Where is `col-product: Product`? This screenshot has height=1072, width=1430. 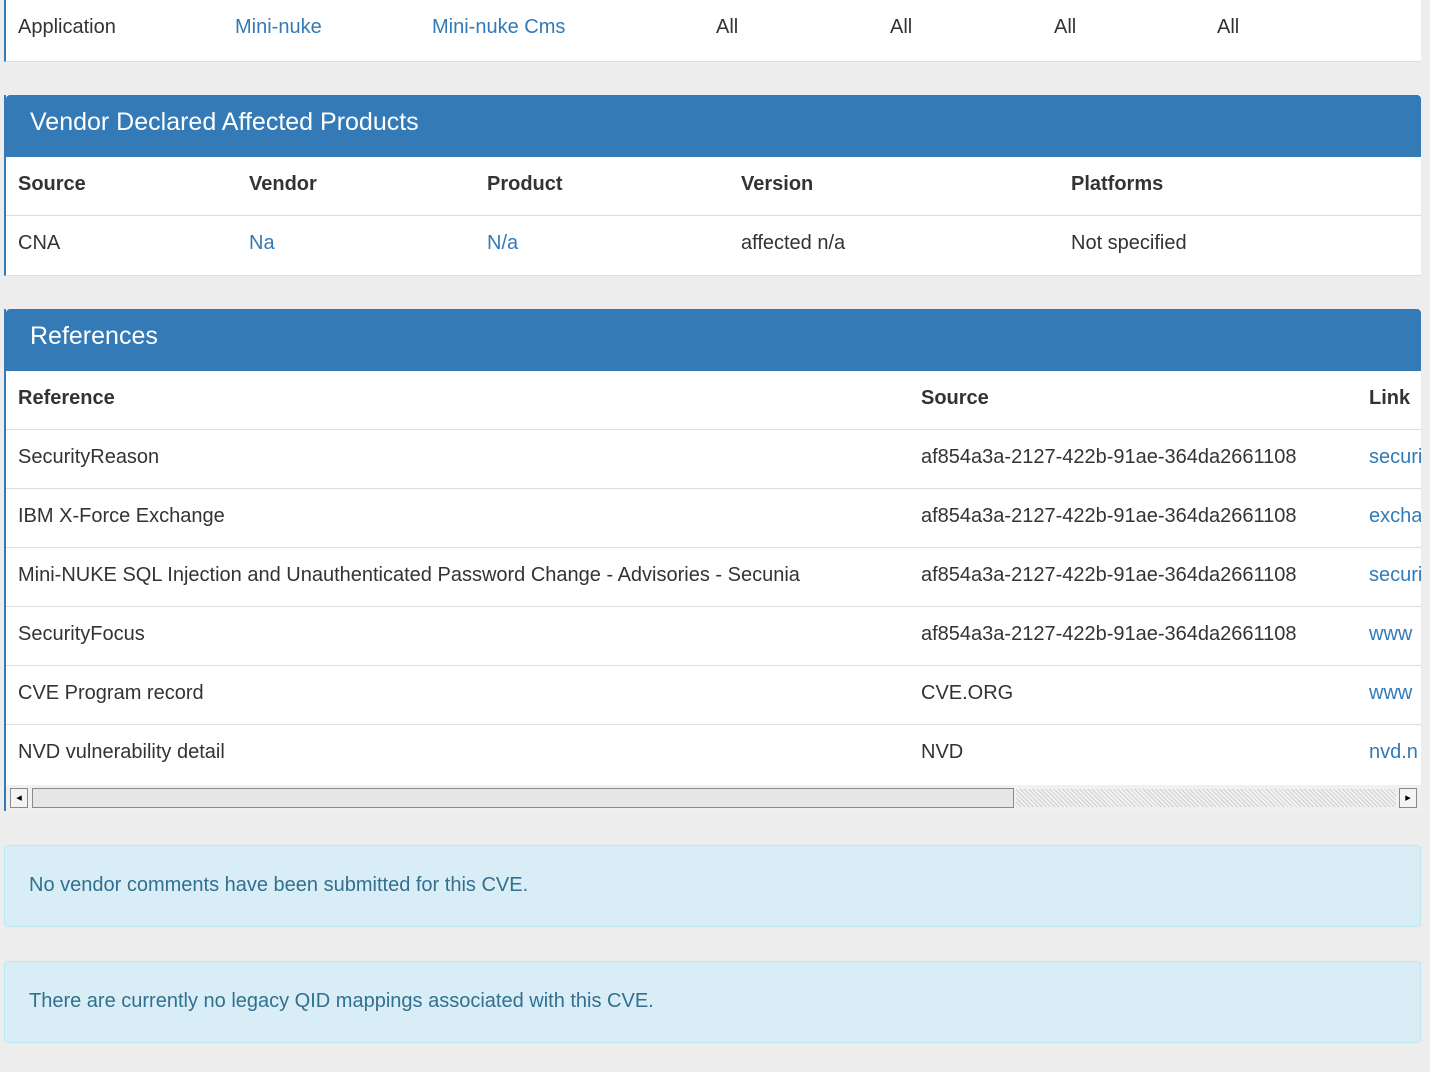 col-product: Product is located at coordinates (525, 184).